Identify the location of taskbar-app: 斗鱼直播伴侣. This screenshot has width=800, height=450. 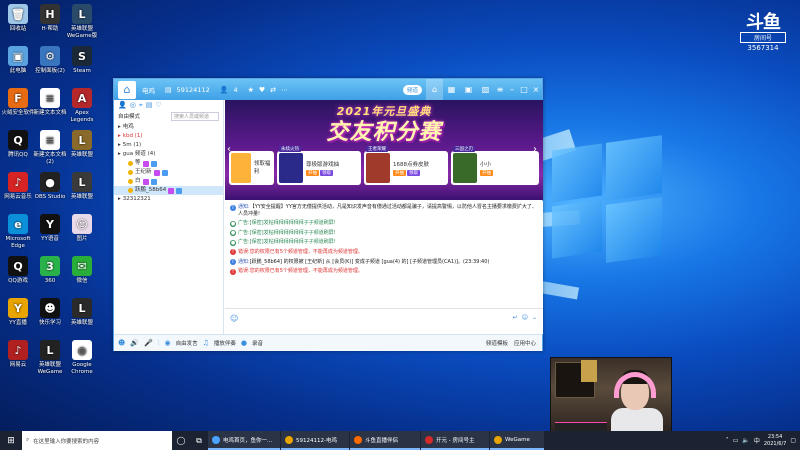
(385, 440).